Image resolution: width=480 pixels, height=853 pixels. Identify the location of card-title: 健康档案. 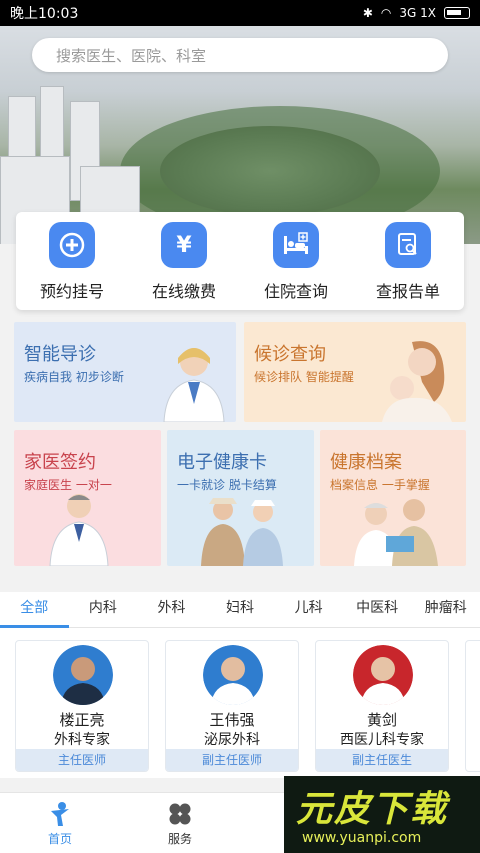
(366, 462).